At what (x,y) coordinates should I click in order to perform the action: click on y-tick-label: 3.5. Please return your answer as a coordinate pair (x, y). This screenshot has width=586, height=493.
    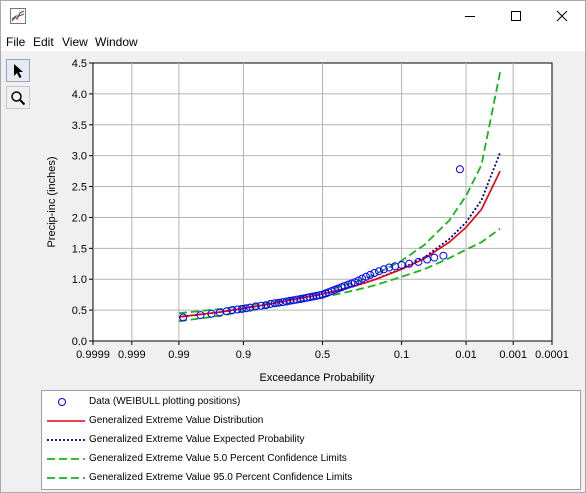
    Looking at the image, I should click on (79, 126).